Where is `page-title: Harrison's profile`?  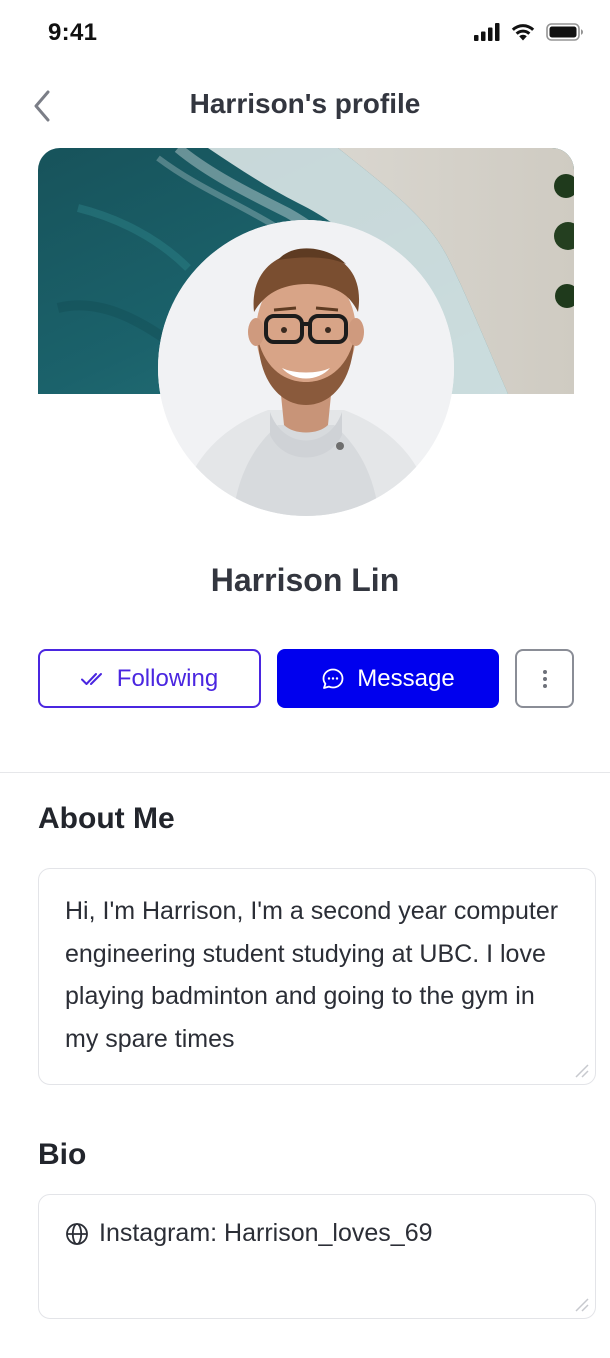
page-title: Harrison's profile is located at coordinates (305, 103).